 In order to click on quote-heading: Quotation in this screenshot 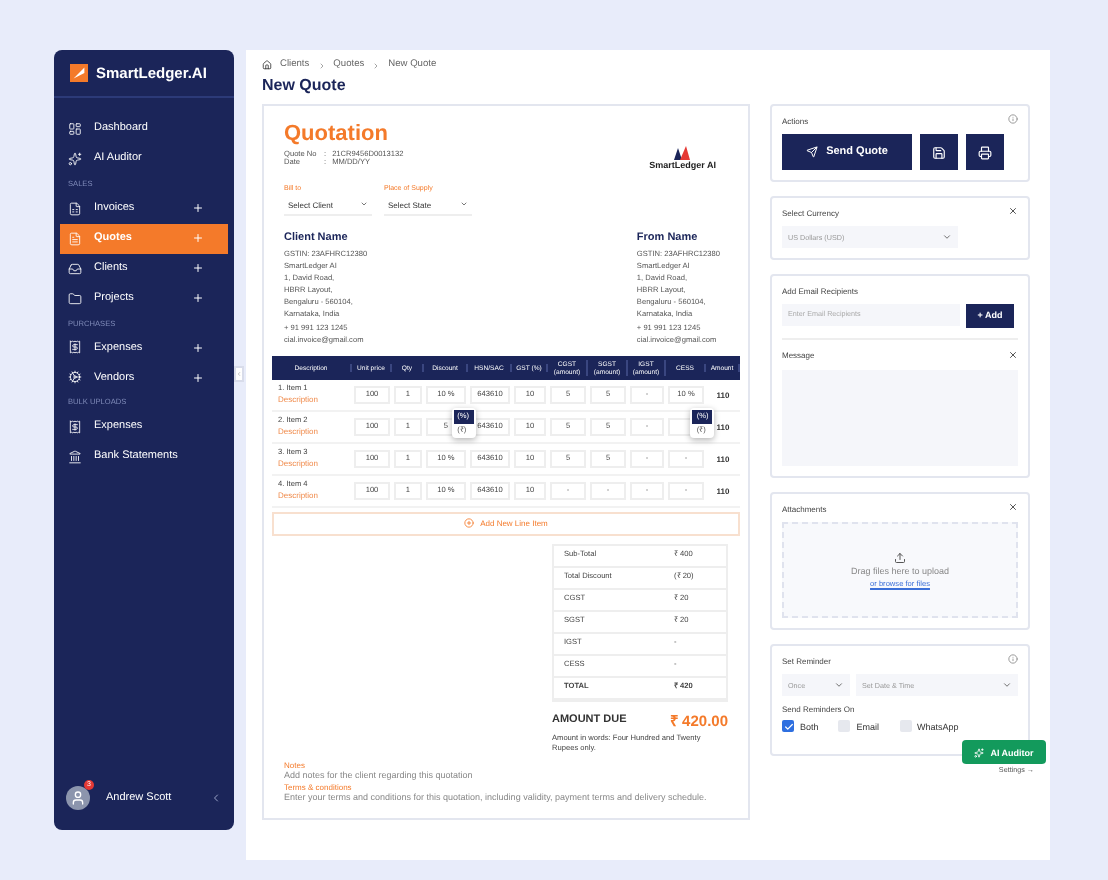, I will do `click(337, 135)`.